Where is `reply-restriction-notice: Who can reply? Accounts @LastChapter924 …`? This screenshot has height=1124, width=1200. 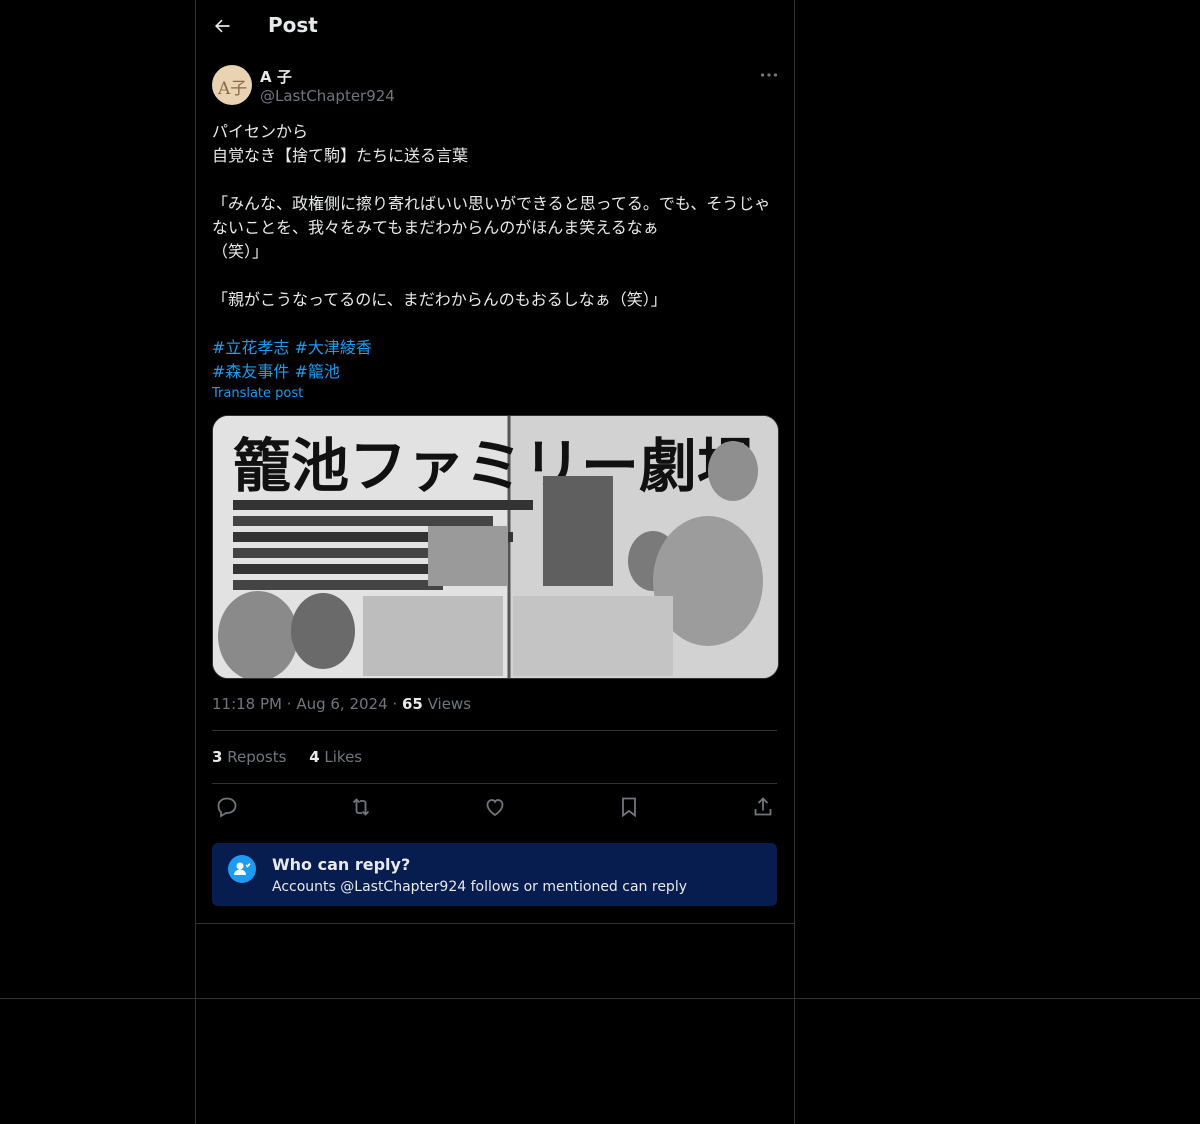
reply-restriction-notice: Who can reply? Accounts @LastChapter924 … is located at coordinates (494, 874).